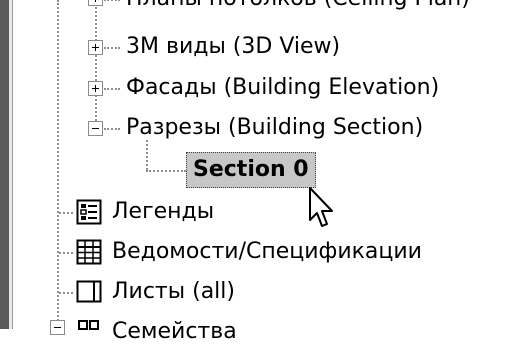  I want to click on tree-item-label: Фасады (Building Elevation), so click(283, 87).